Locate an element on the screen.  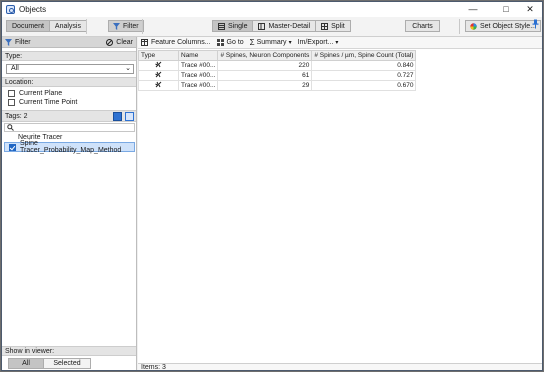
maximize-button: □ is located at coordinates (506, 9).